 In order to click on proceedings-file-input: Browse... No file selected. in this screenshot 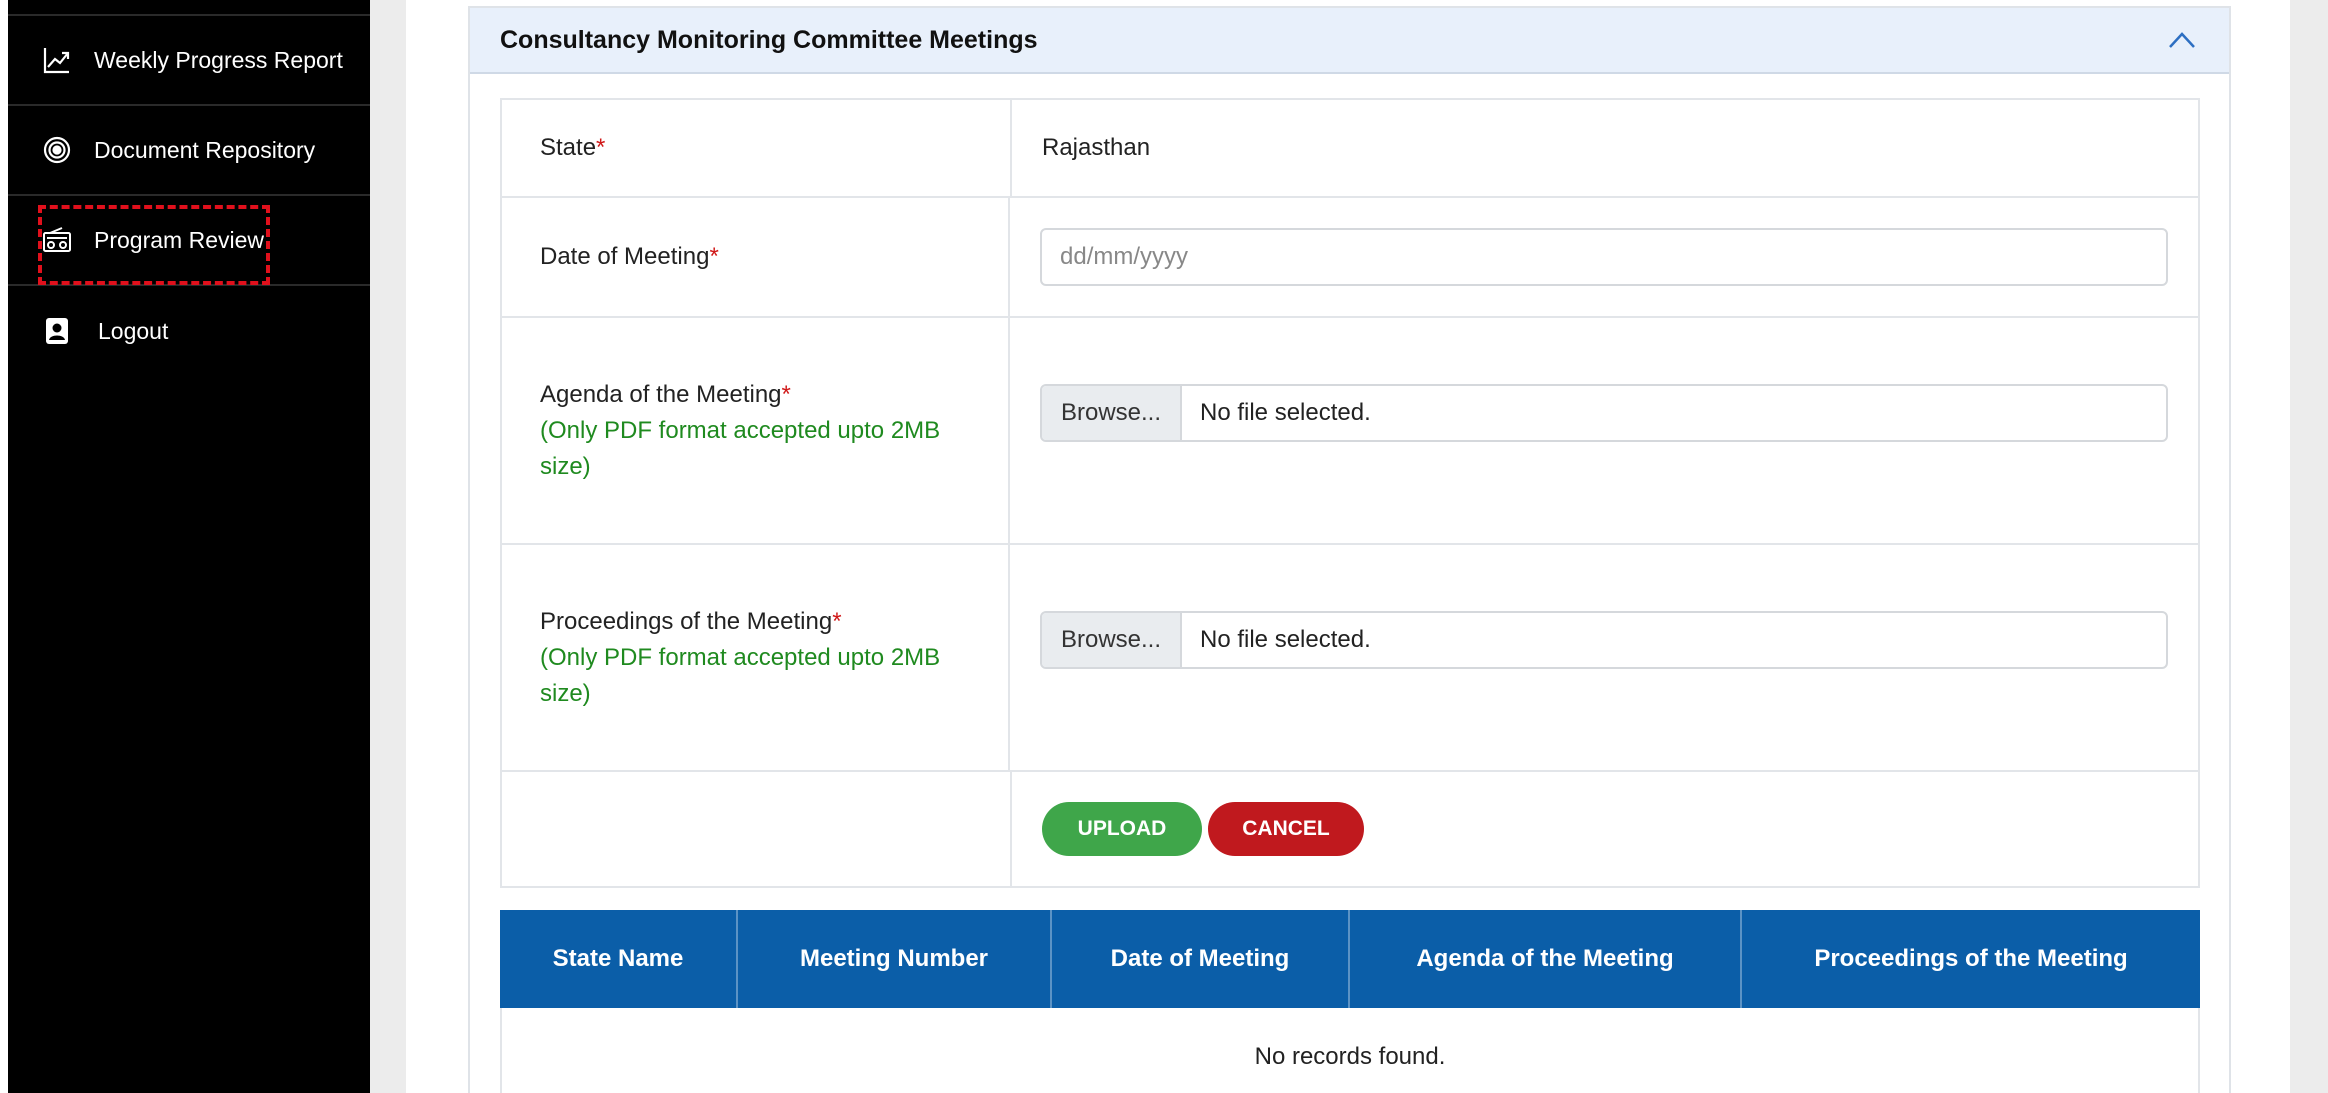, I will do `click(1604, 640)`.